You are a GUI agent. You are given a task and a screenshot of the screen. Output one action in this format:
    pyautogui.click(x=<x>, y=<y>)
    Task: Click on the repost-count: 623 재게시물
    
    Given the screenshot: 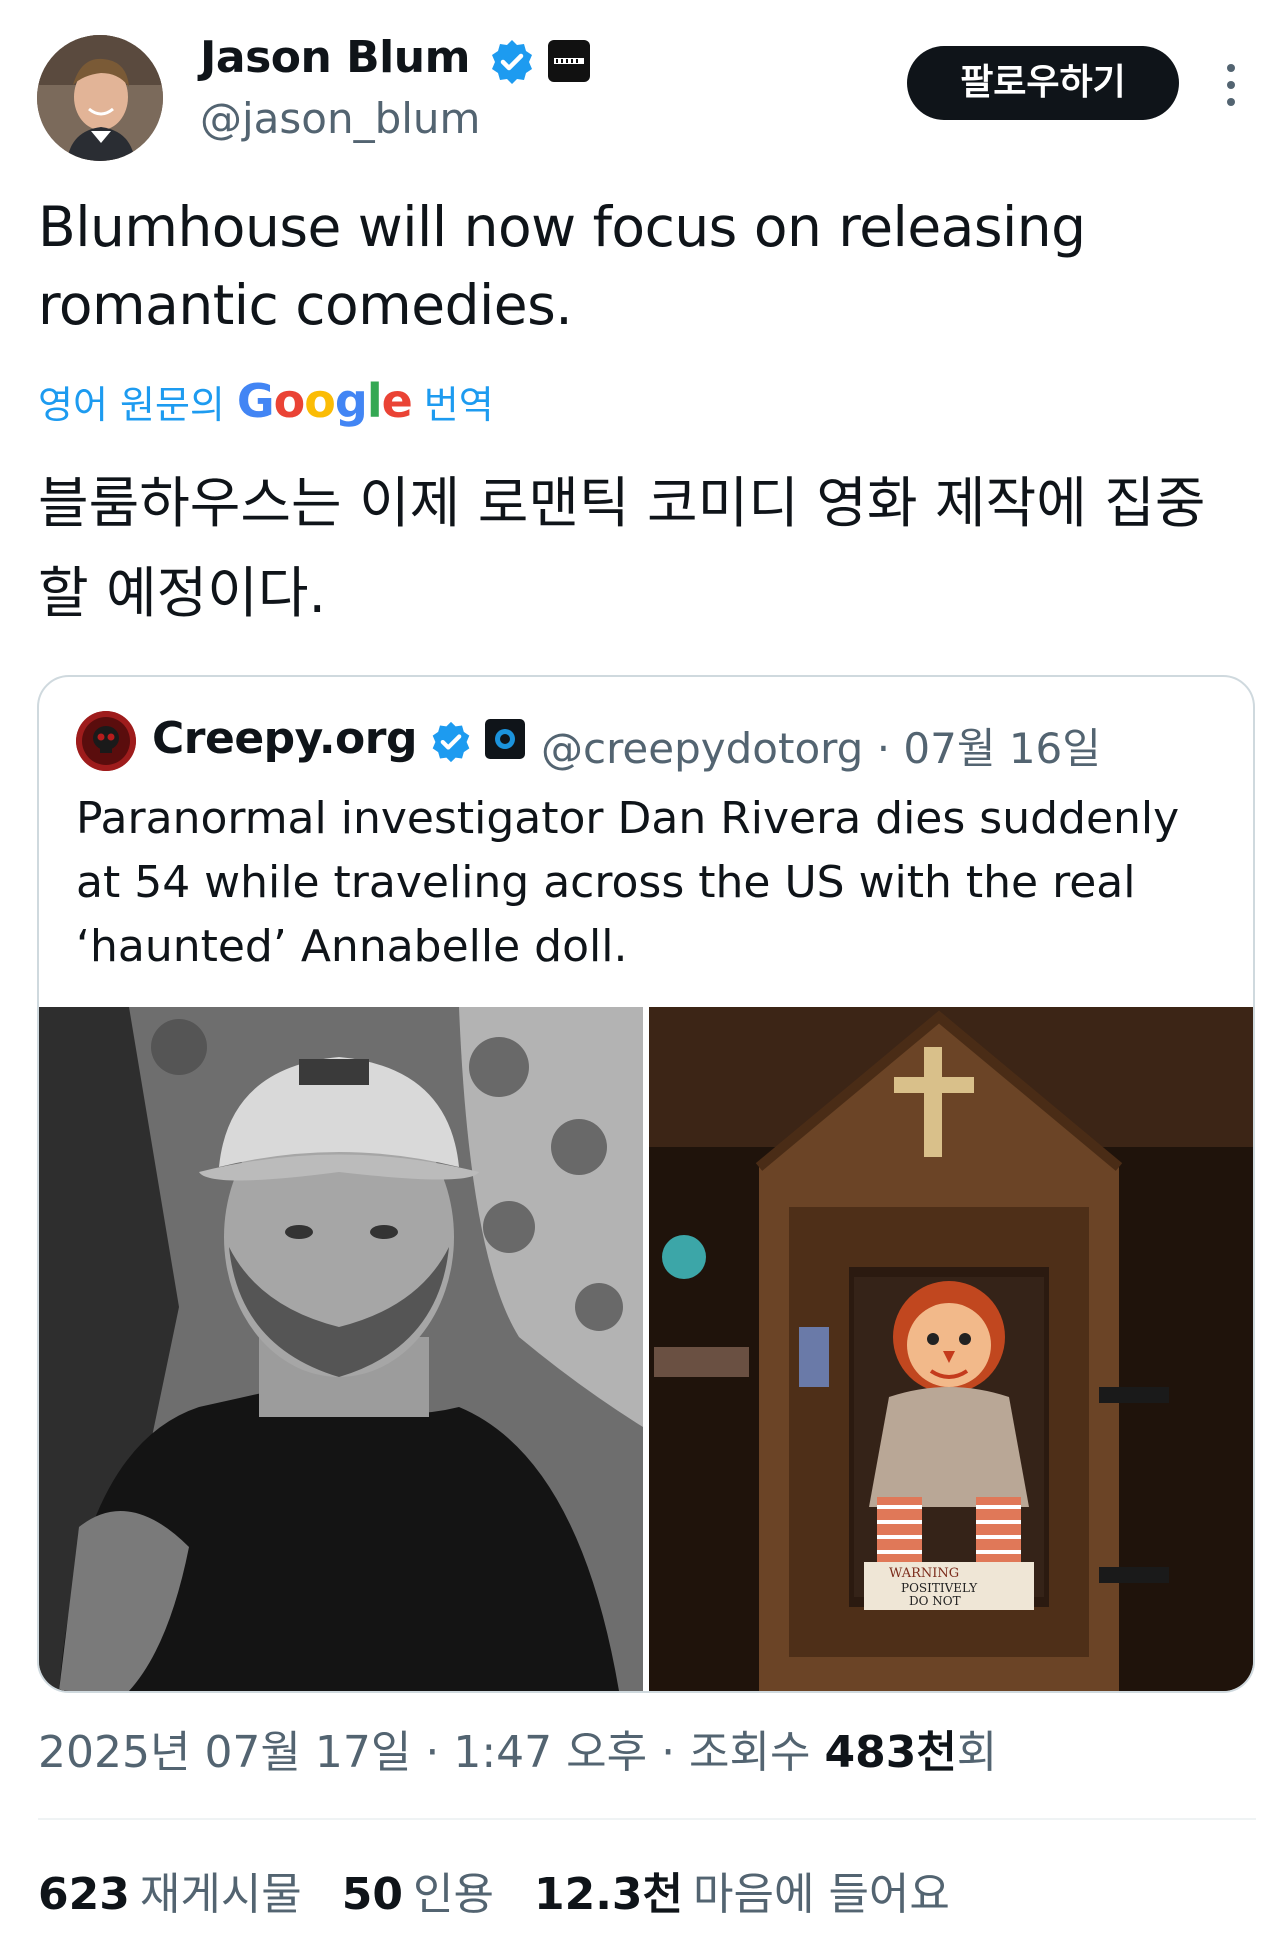 What is the action you would take?
    pyautogui.click(x=170, y=1890)
    